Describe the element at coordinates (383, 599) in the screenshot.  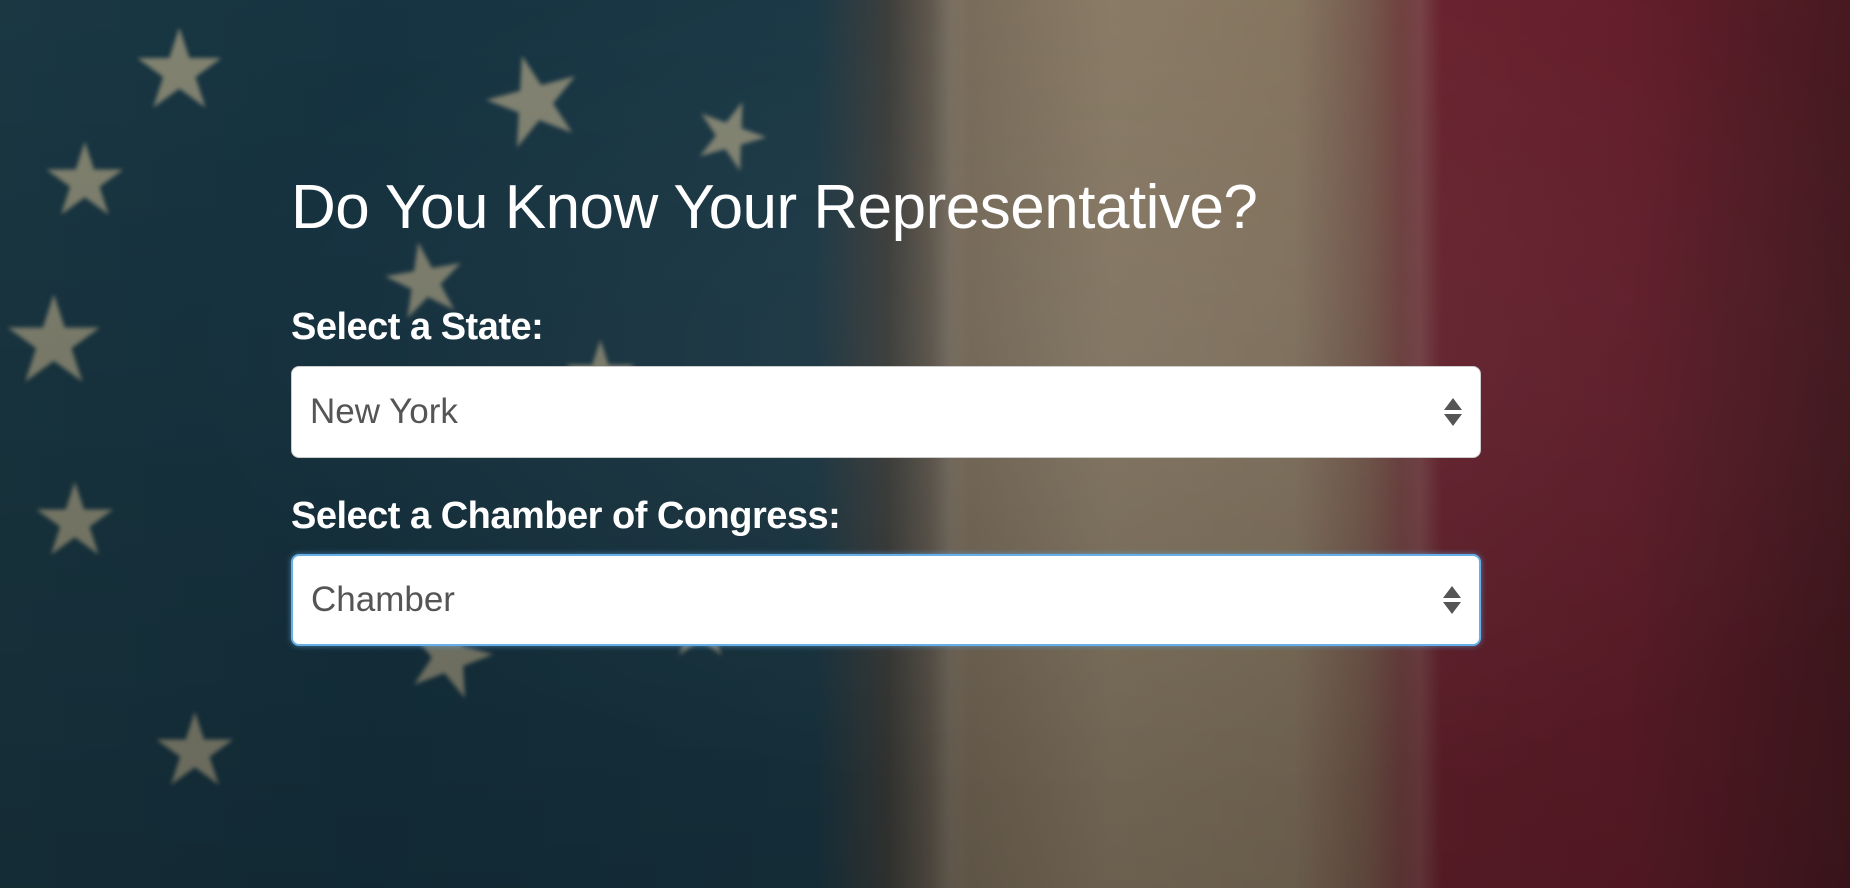
I see `chamber-select-value: Chamber` at that location.